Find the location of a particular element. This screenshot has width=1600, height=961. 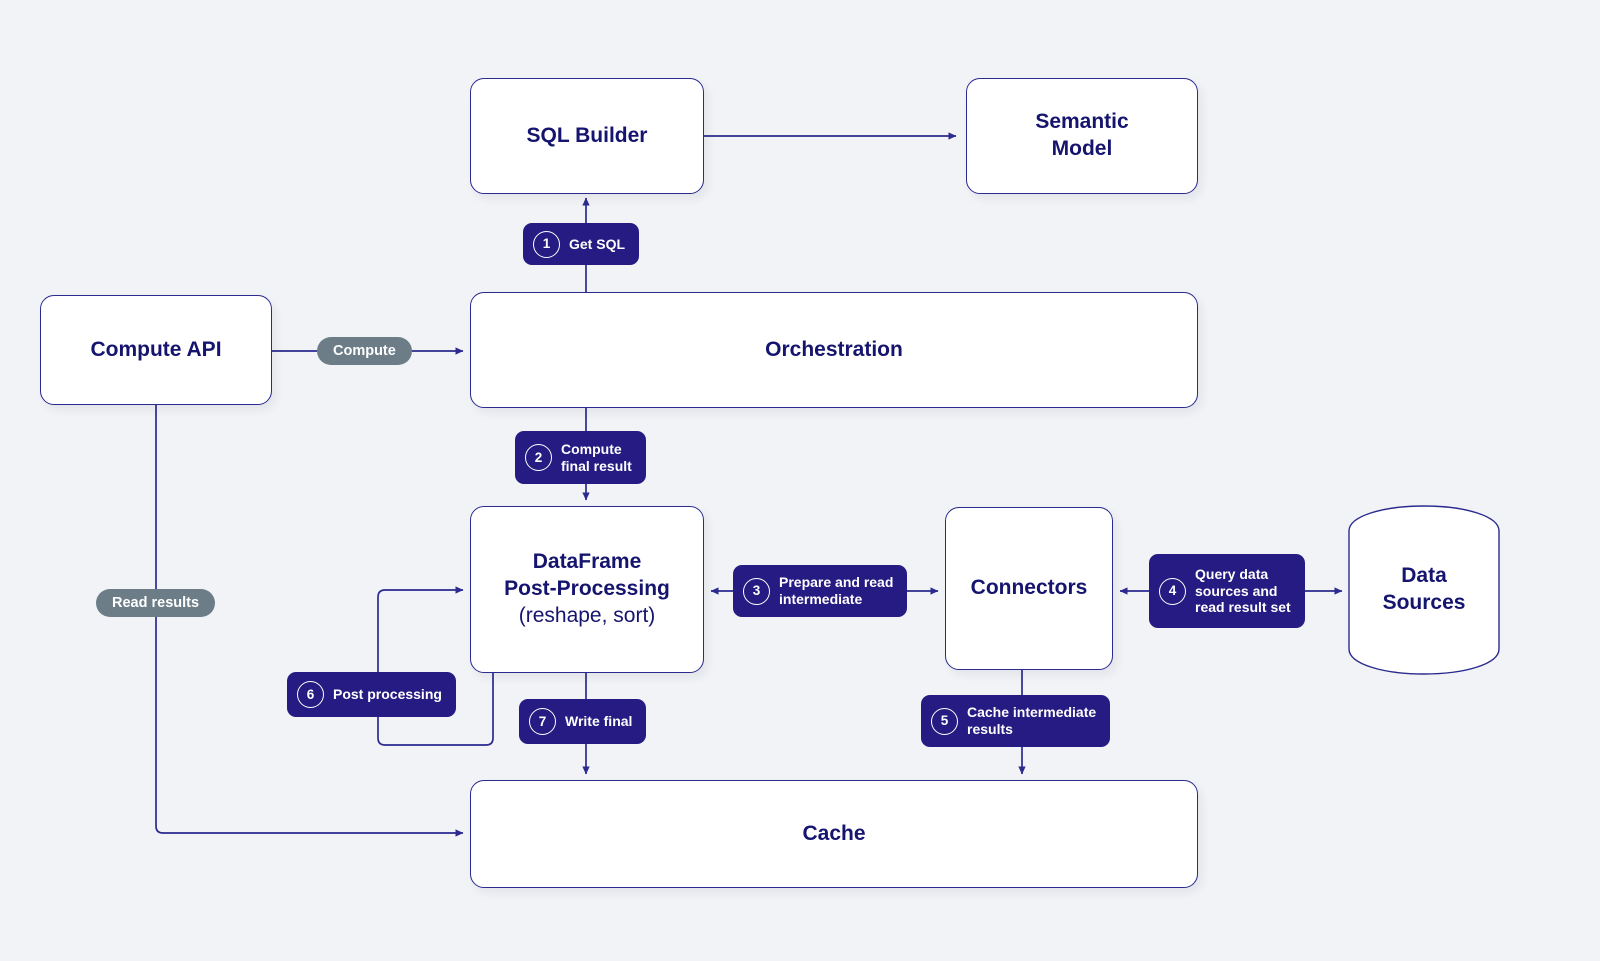

node-compute-api: Compute API is located at coordinates (156, 350).